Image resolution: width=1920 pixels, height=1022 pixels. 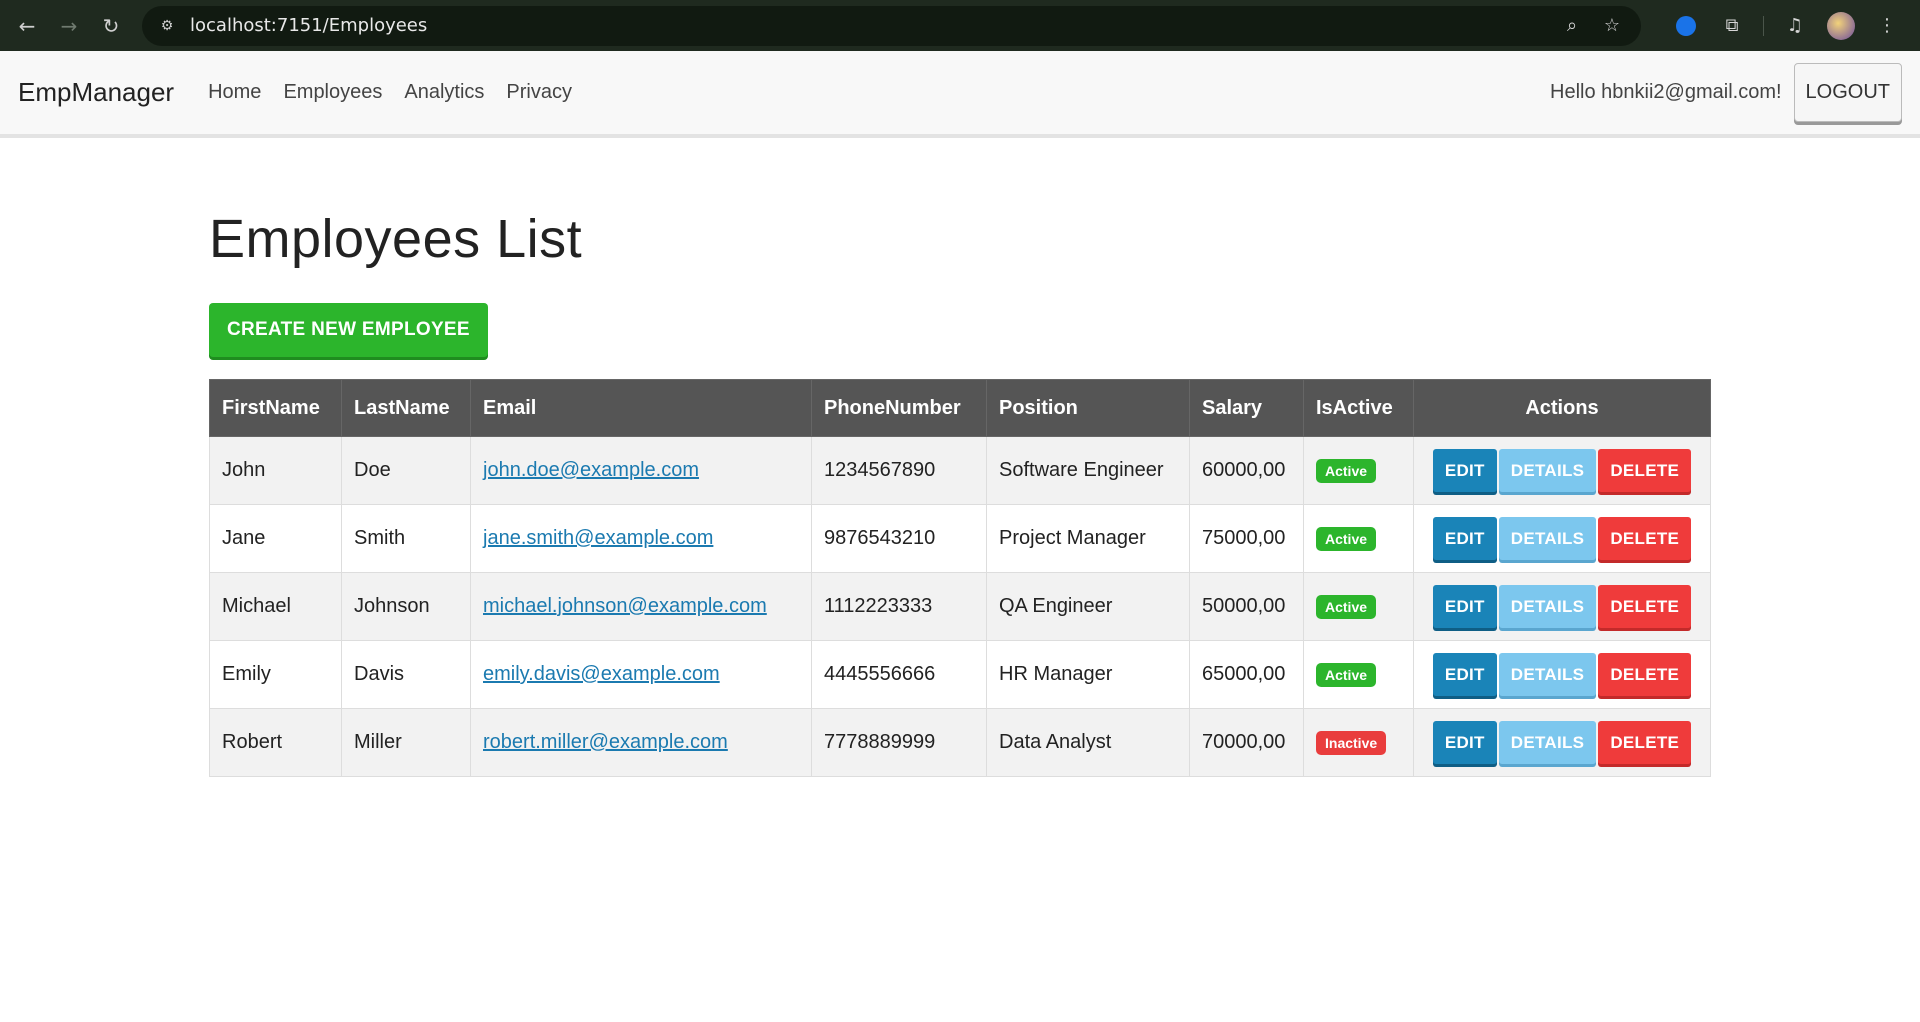 I want to click on cell-firstname: Robert, so click(x=275, y=742).